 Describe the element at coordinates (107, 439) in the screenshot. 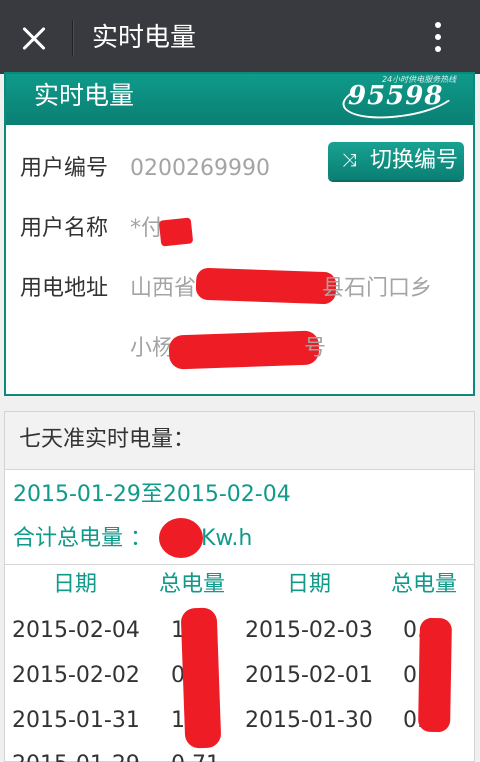

I see `usage-card-title: 七天准实时电量：` at that location.